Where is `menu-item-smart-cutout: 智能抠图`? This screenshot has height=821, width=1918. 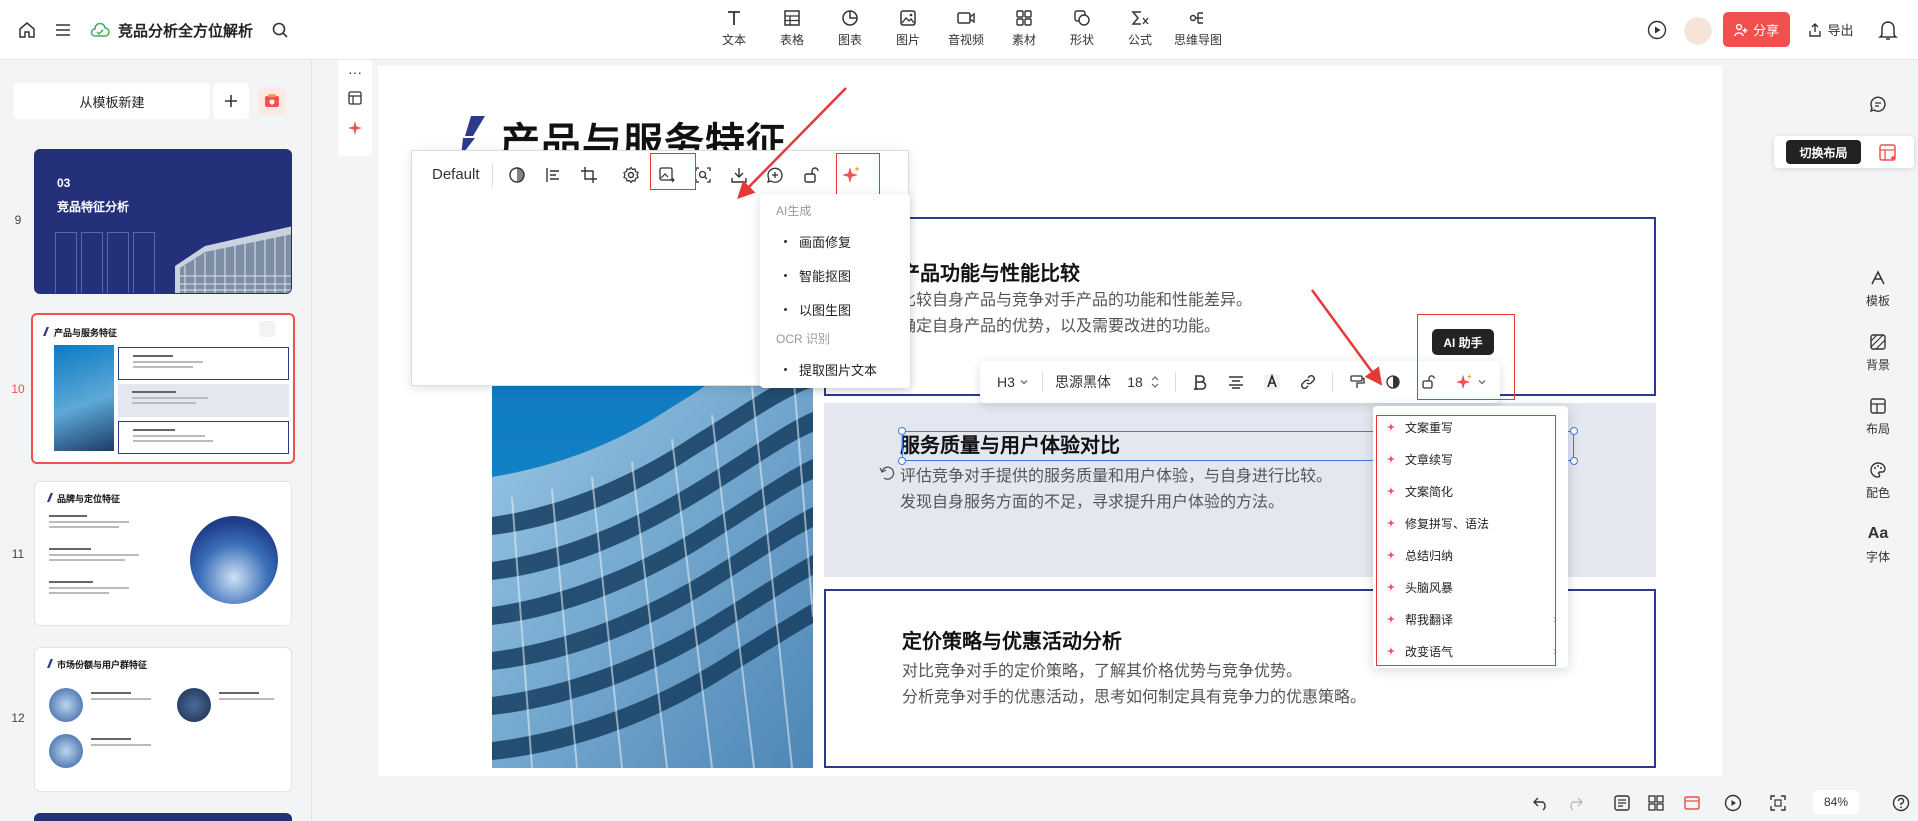 menu-item-smart-cutout: 智能抠图 is located at coordinates (817, 275).